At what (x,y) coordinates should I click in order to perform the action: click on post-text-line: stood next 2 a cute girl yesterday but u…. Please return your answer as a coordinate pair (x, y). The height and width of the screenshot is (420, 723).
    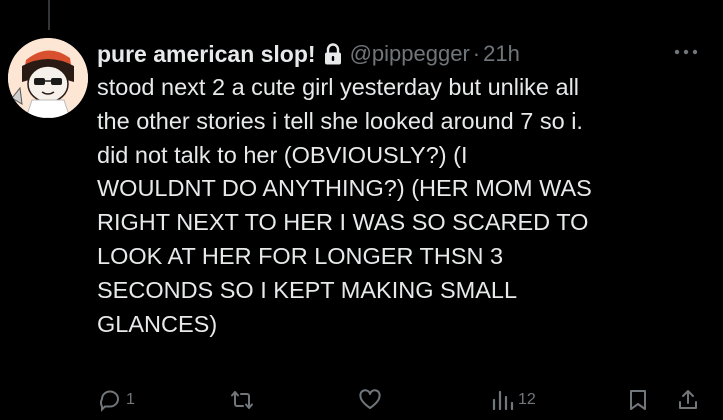
    Looking at the image, I should click on (338, 87).